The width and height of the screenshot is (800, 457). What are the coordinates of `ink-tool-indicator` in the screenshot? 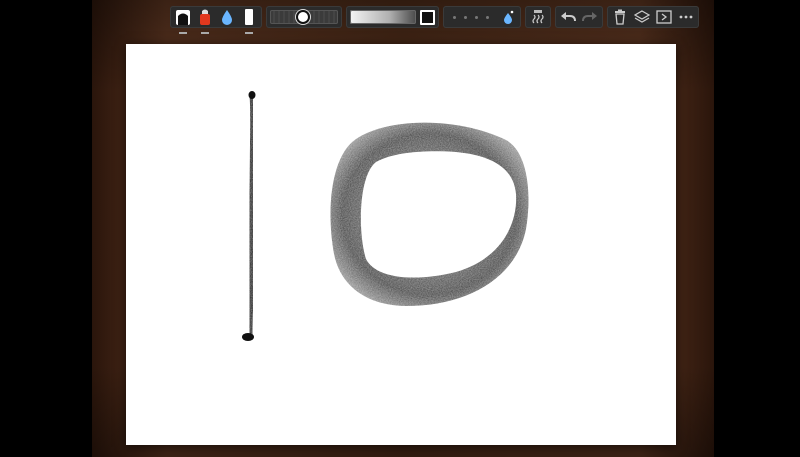 It's located at (183, 33).